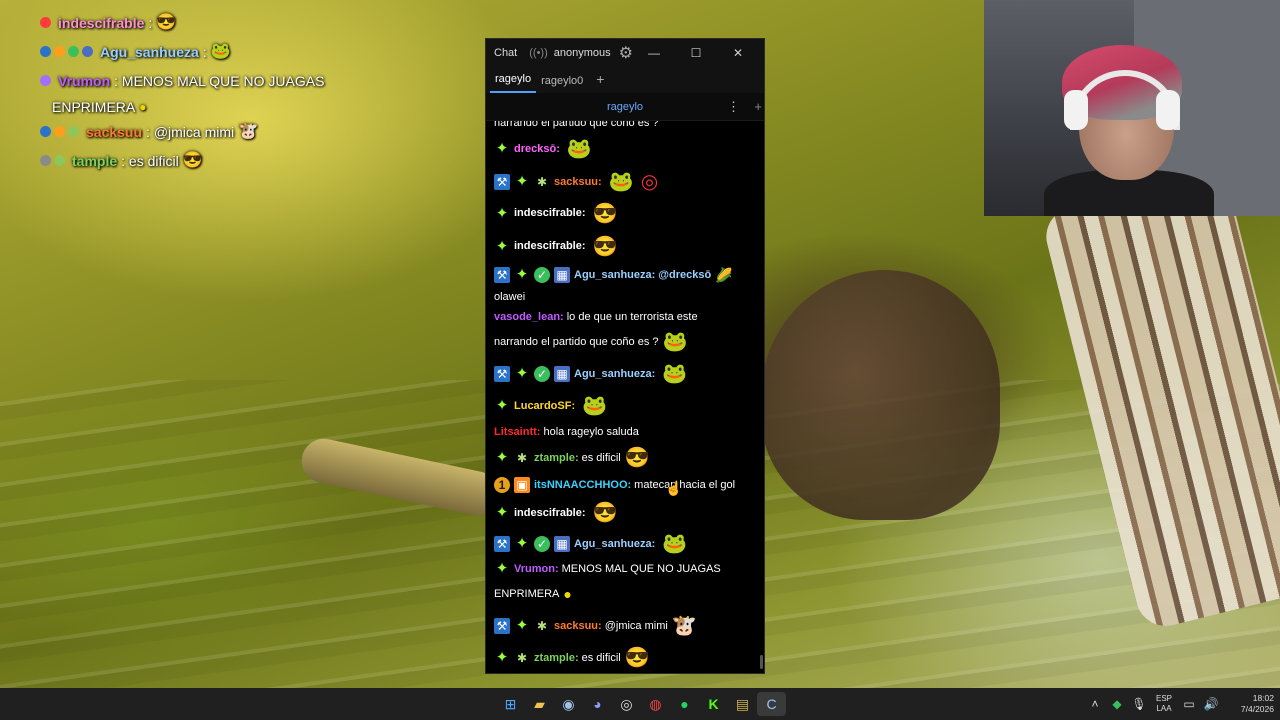 This screenshot has height=720, width=1280. Describe the element at coordinates (582, 53) in the screenshot. I see `account-name: anonymous` at that location.